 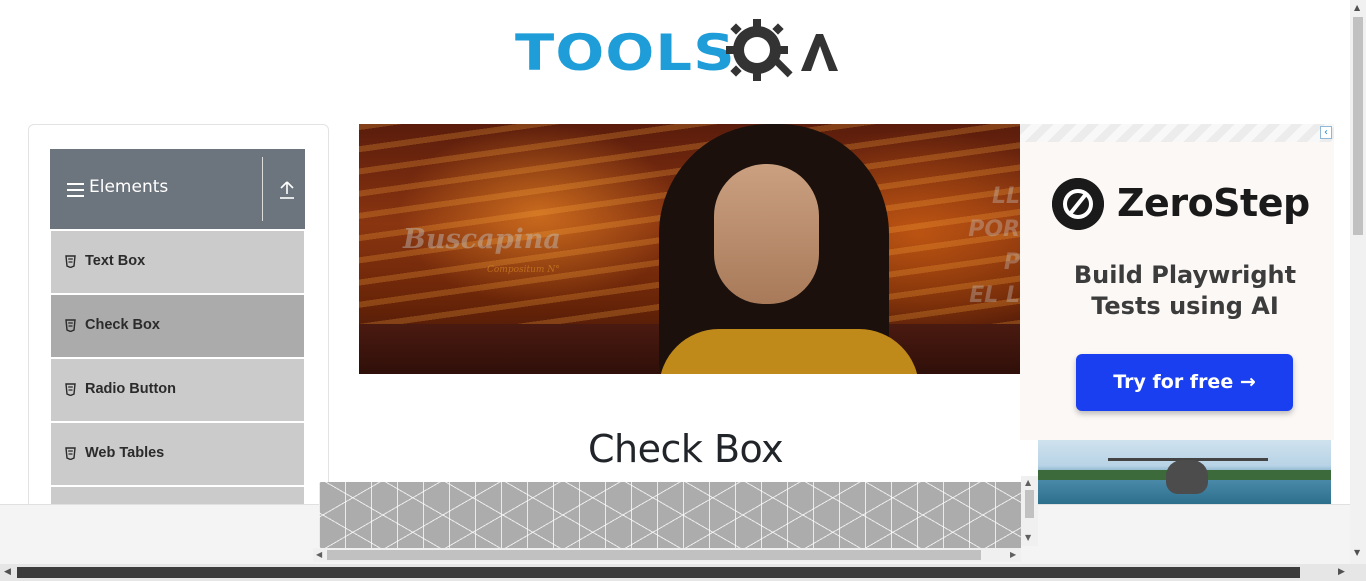 I want to click on sidebar-item-web-tables: Web Tables, so click(x=177, y=454).